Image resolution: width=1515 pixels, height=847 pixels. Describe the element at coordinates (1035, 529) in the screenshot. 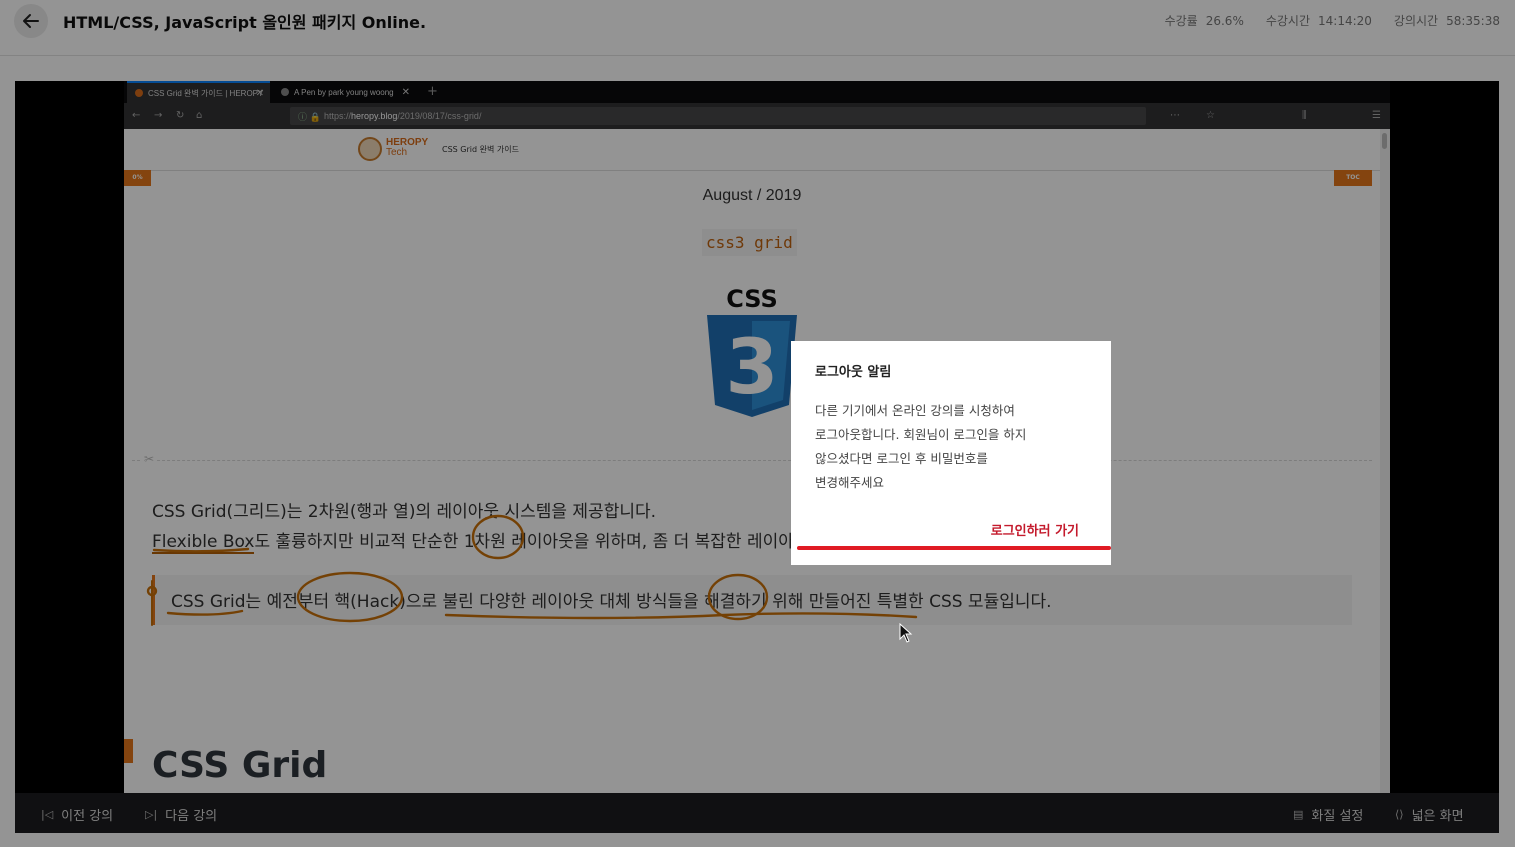

I see `go-to-login-button: 로그인하러 가기` at that location.